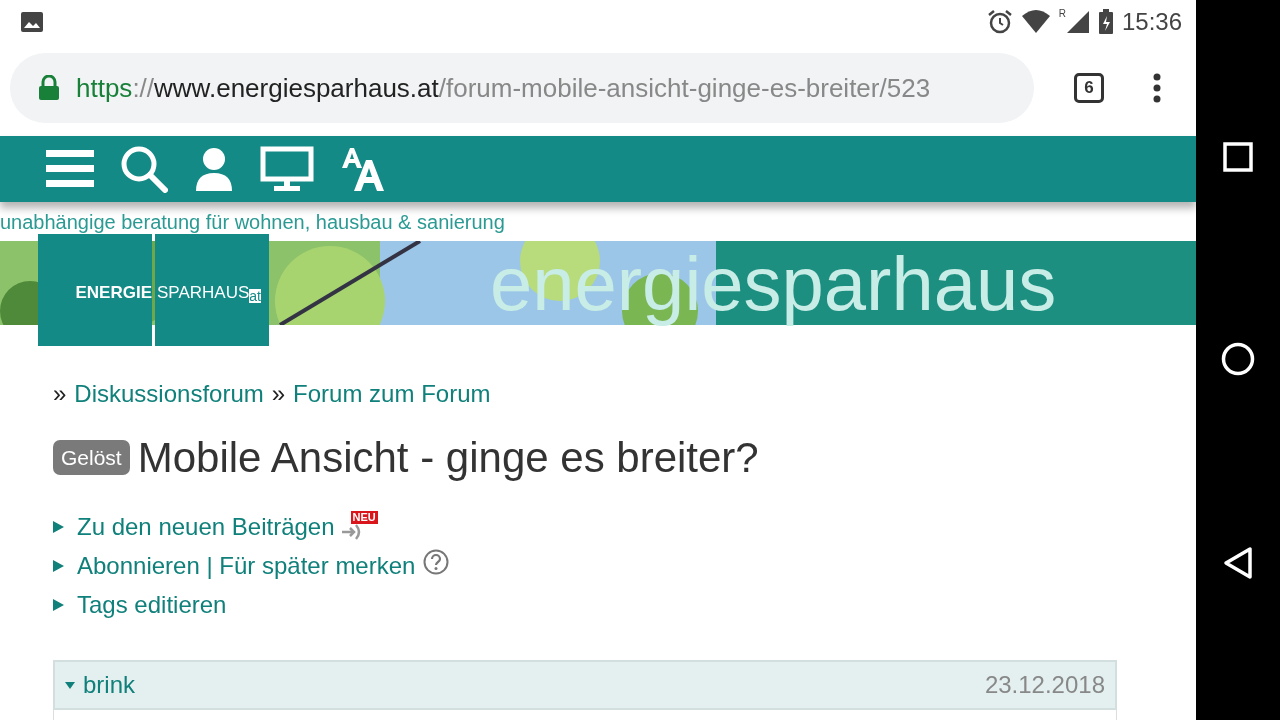 The height and width of the screenshot is (720, 1280). What do you see at coordinates (448, 458) in the screenshot?
I see `thread-title: Mobile Ansicht - ginge es breiter?` at bounding box center [448, 458].